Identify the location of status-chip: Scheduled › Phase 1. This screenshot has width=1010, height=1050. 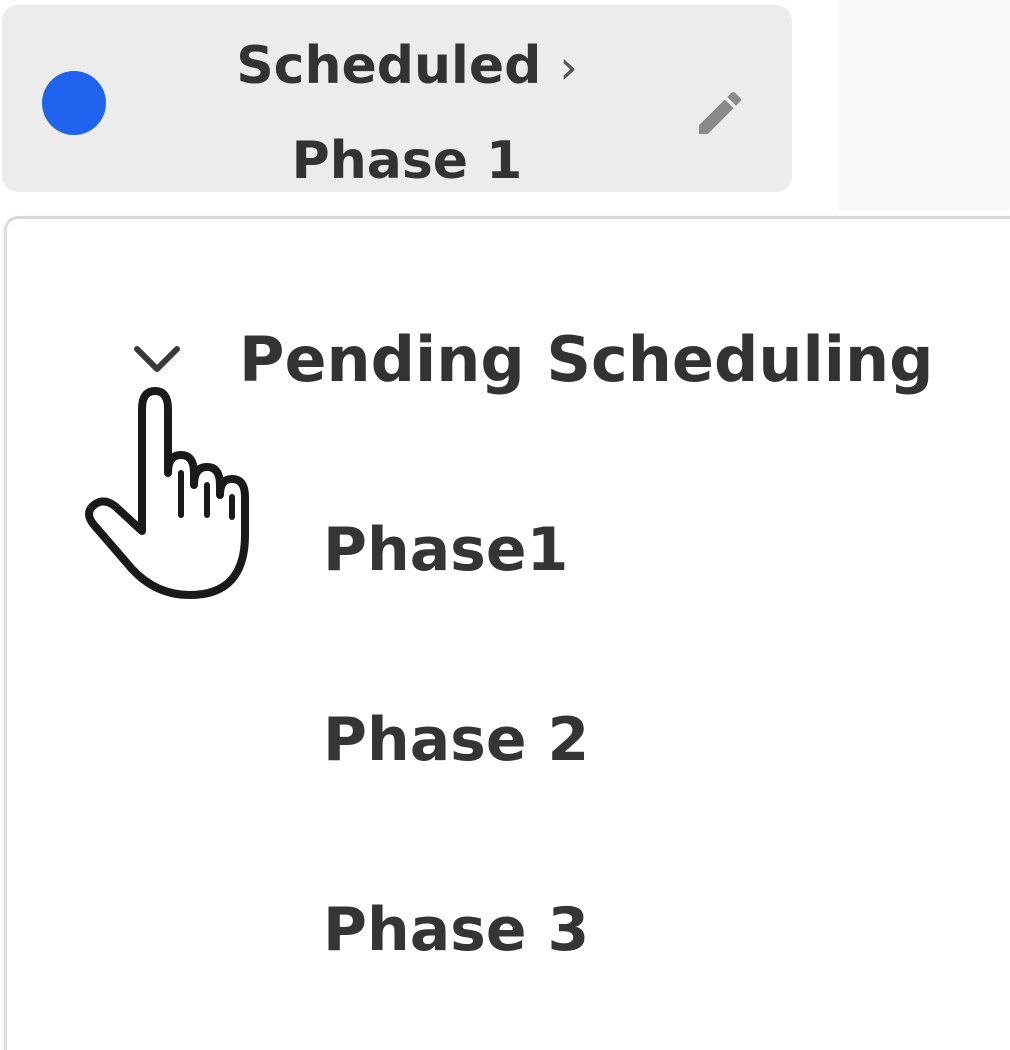
(397, 98).